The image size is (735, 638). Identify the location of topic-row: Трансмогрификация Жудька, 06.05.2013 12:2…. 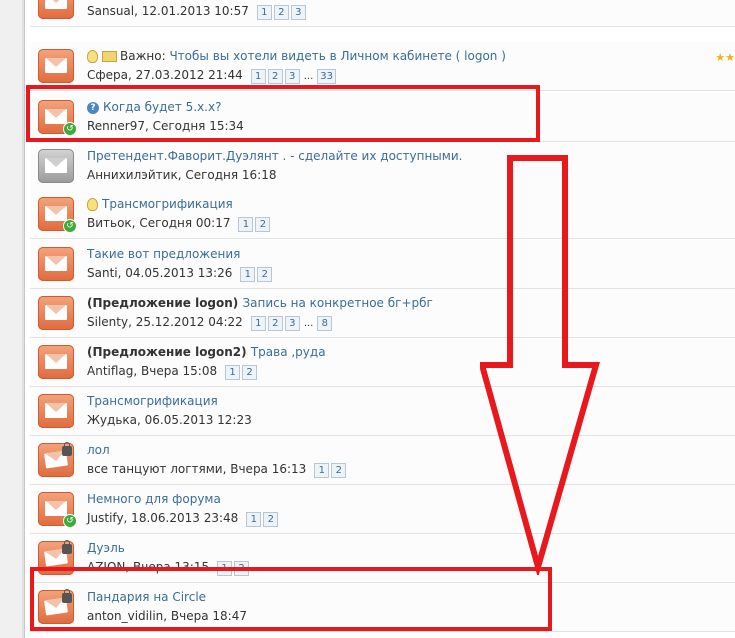
(382, 411).